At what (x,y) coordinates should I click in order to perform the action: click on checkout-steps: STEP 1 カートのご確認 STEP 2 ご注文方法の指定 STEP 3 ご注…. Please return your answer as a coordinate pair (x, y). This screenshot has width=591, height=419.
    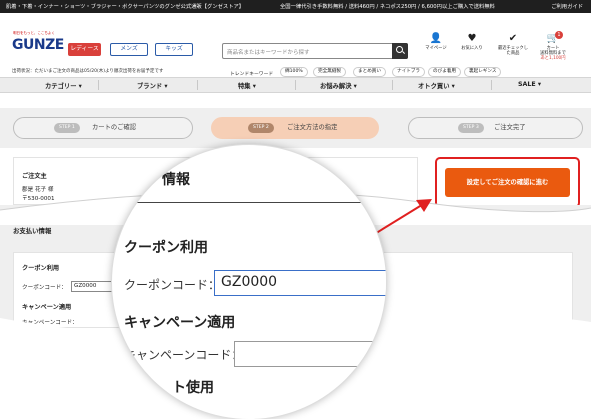
    Looking at the image, I should click on (295, 128).